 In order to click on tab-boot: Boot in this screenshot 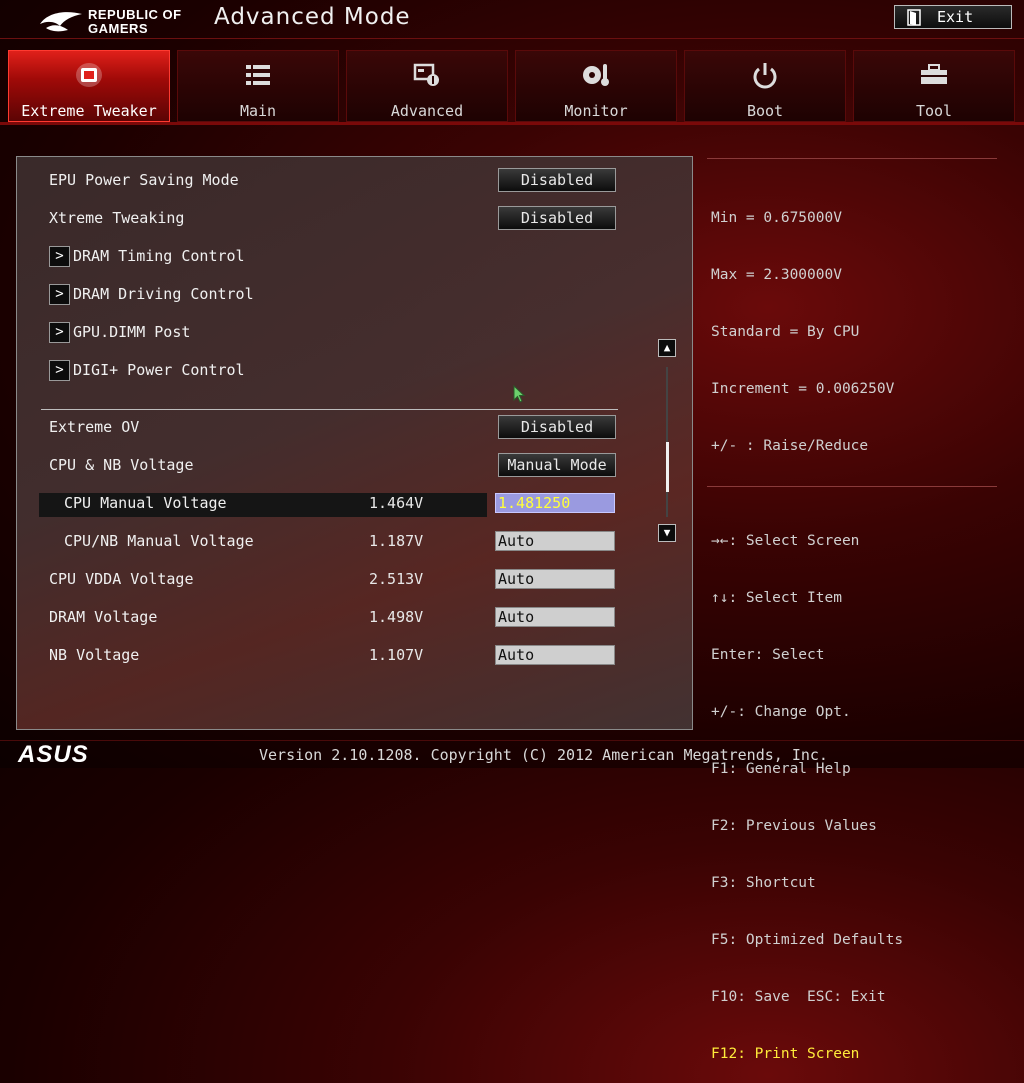, I will do `click(765, 86)`.